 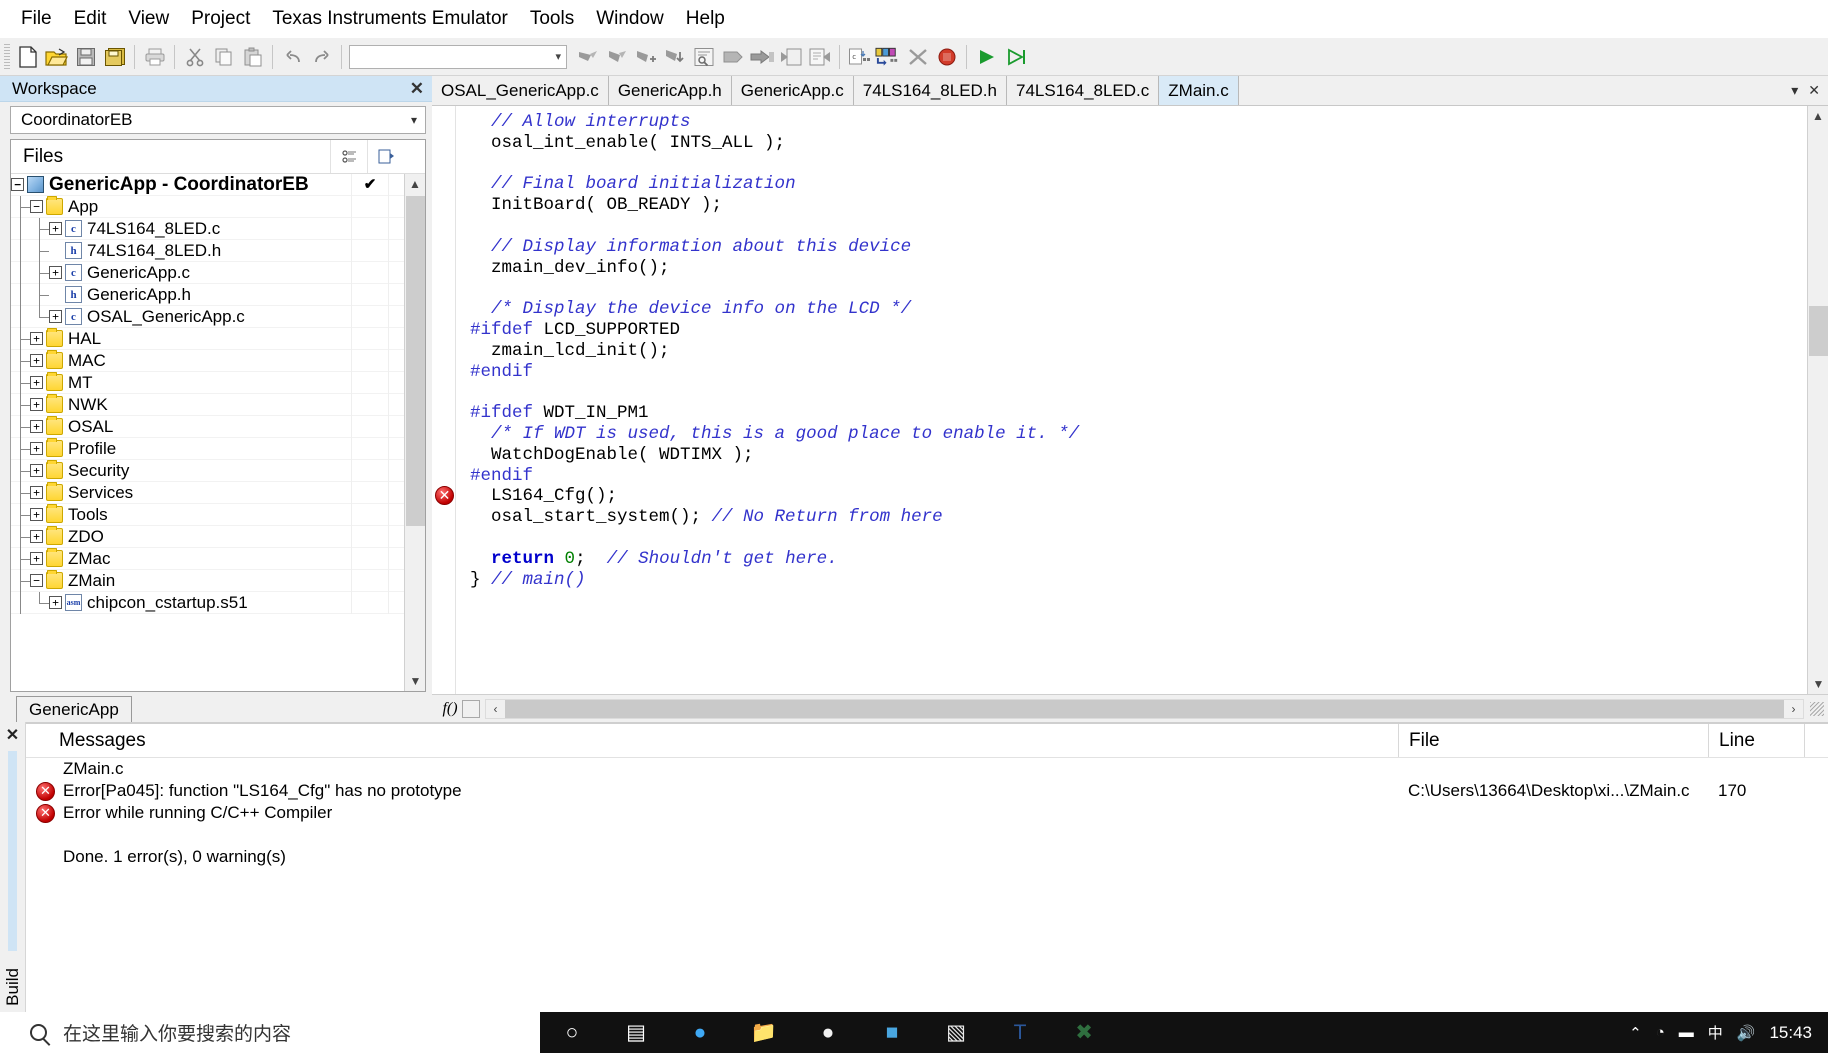 I want to click on menu-texas-instruments-emulator: Texas Instruments Emulator, so click(x=389, y=19).